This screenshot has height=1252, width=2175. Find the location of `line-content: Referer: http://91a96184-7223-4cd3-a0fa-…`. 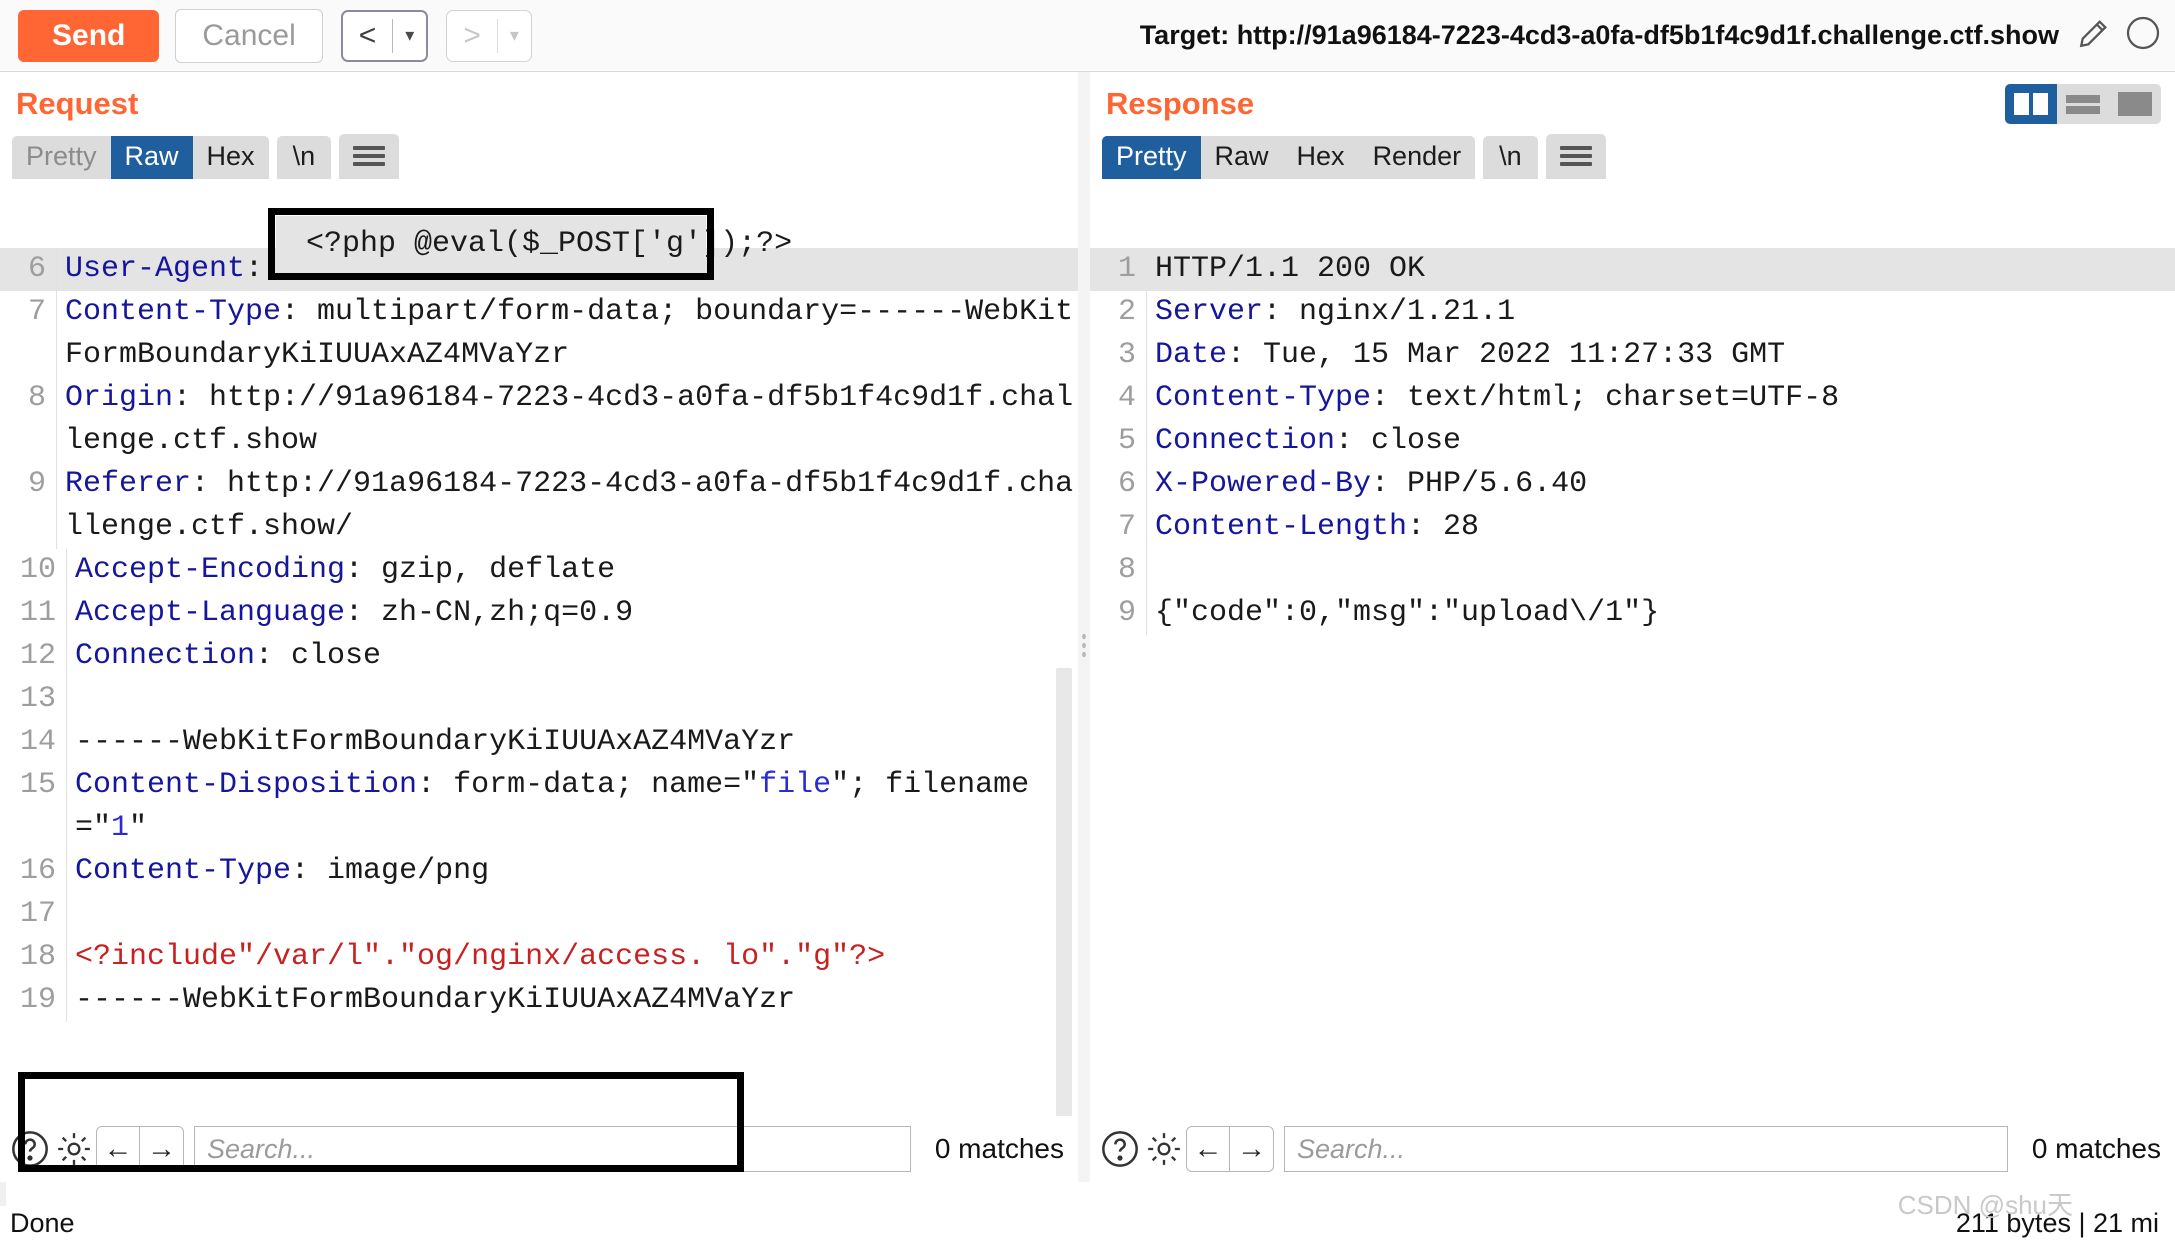

line-content: Referer: http://91a96184-7223-4cd3-a0fa-… is located at coordinates (567, 506).